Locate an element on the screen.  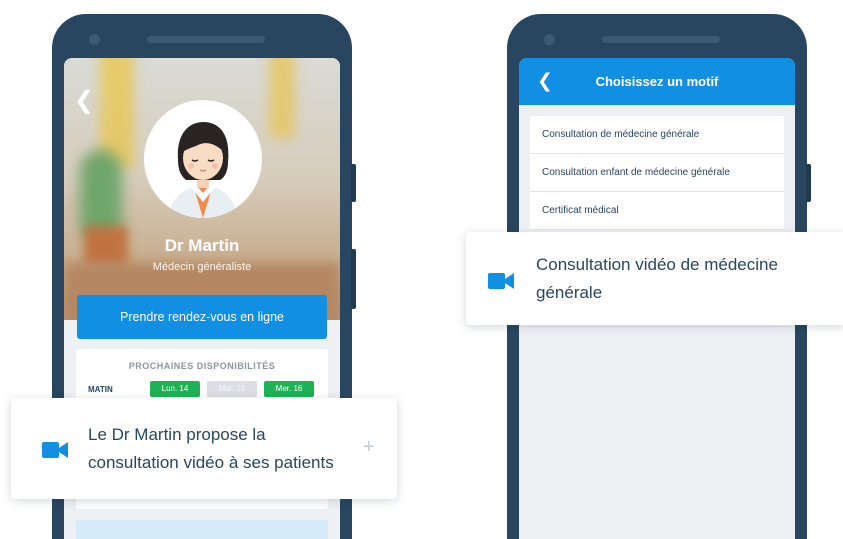
chevron-left-icon: ❮ is located at coordinates (84, 100).